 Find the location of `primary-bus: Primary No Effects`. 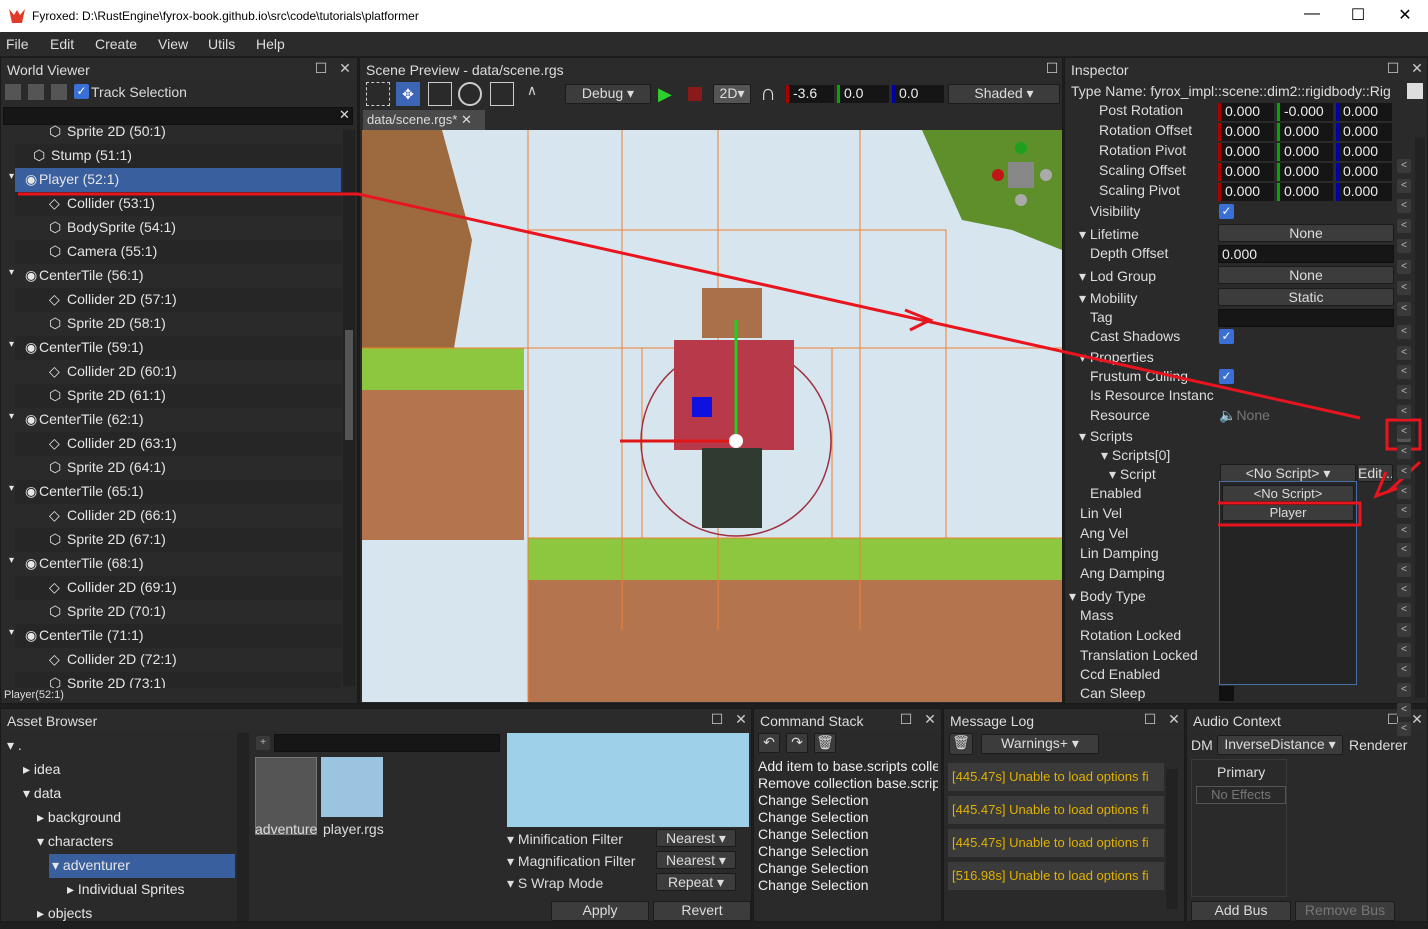

primary-bus: Primary No Effects is located at coordinates (1239, 828).